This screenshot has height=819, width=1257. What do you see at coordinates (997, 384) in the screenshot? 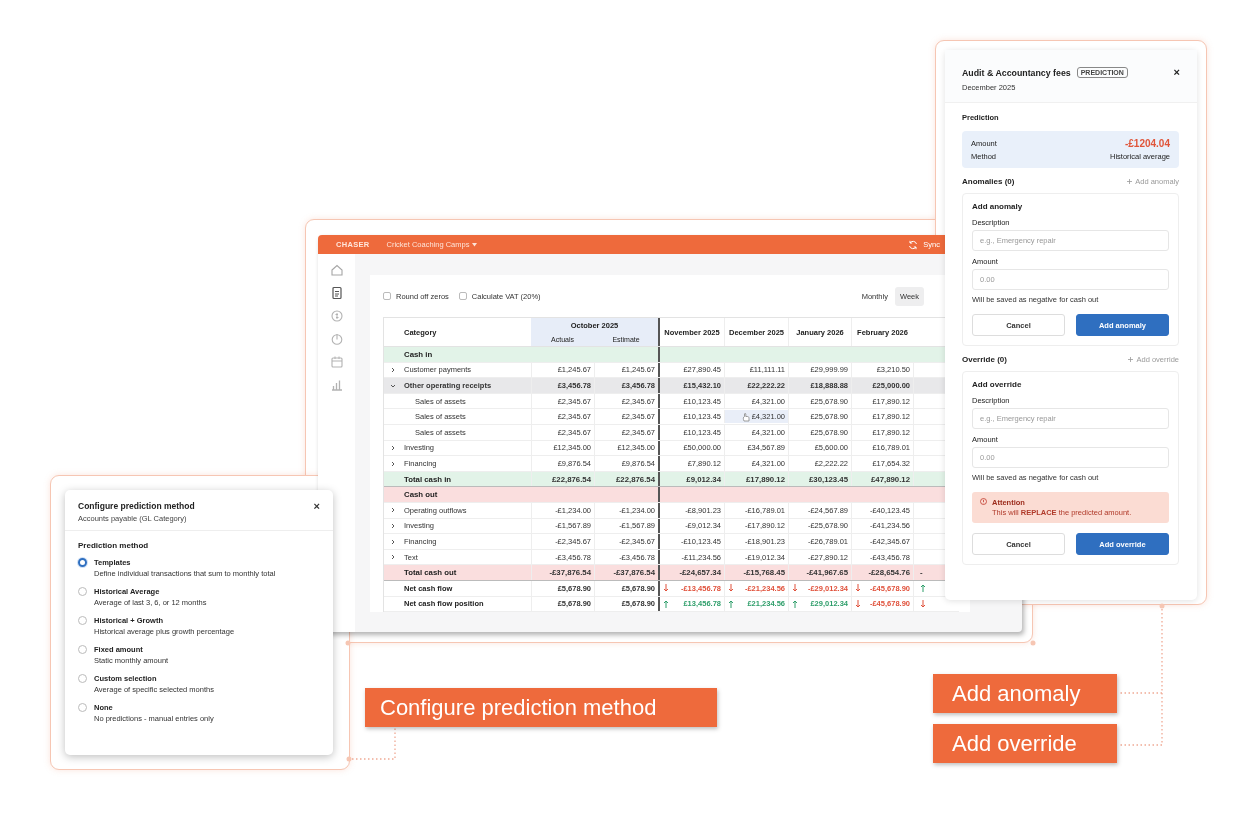
I see `form-title: Add override` at bounding box center [997, 384].